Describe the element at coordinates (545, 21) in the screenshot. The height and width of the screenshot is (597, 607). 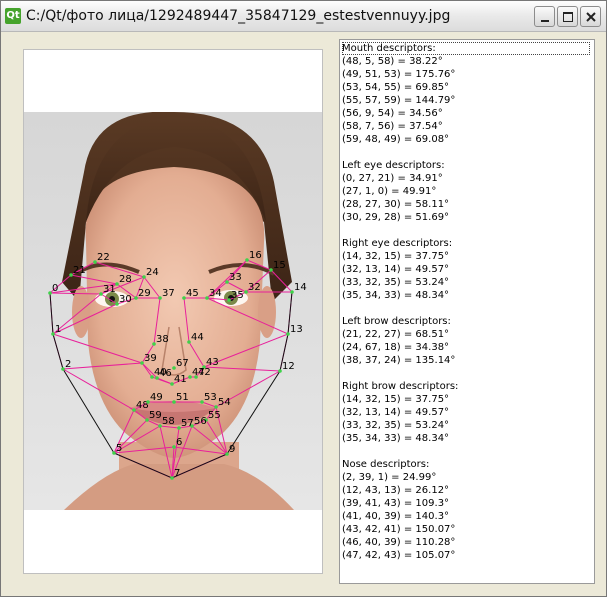
I see `minimize-icon` at that location.